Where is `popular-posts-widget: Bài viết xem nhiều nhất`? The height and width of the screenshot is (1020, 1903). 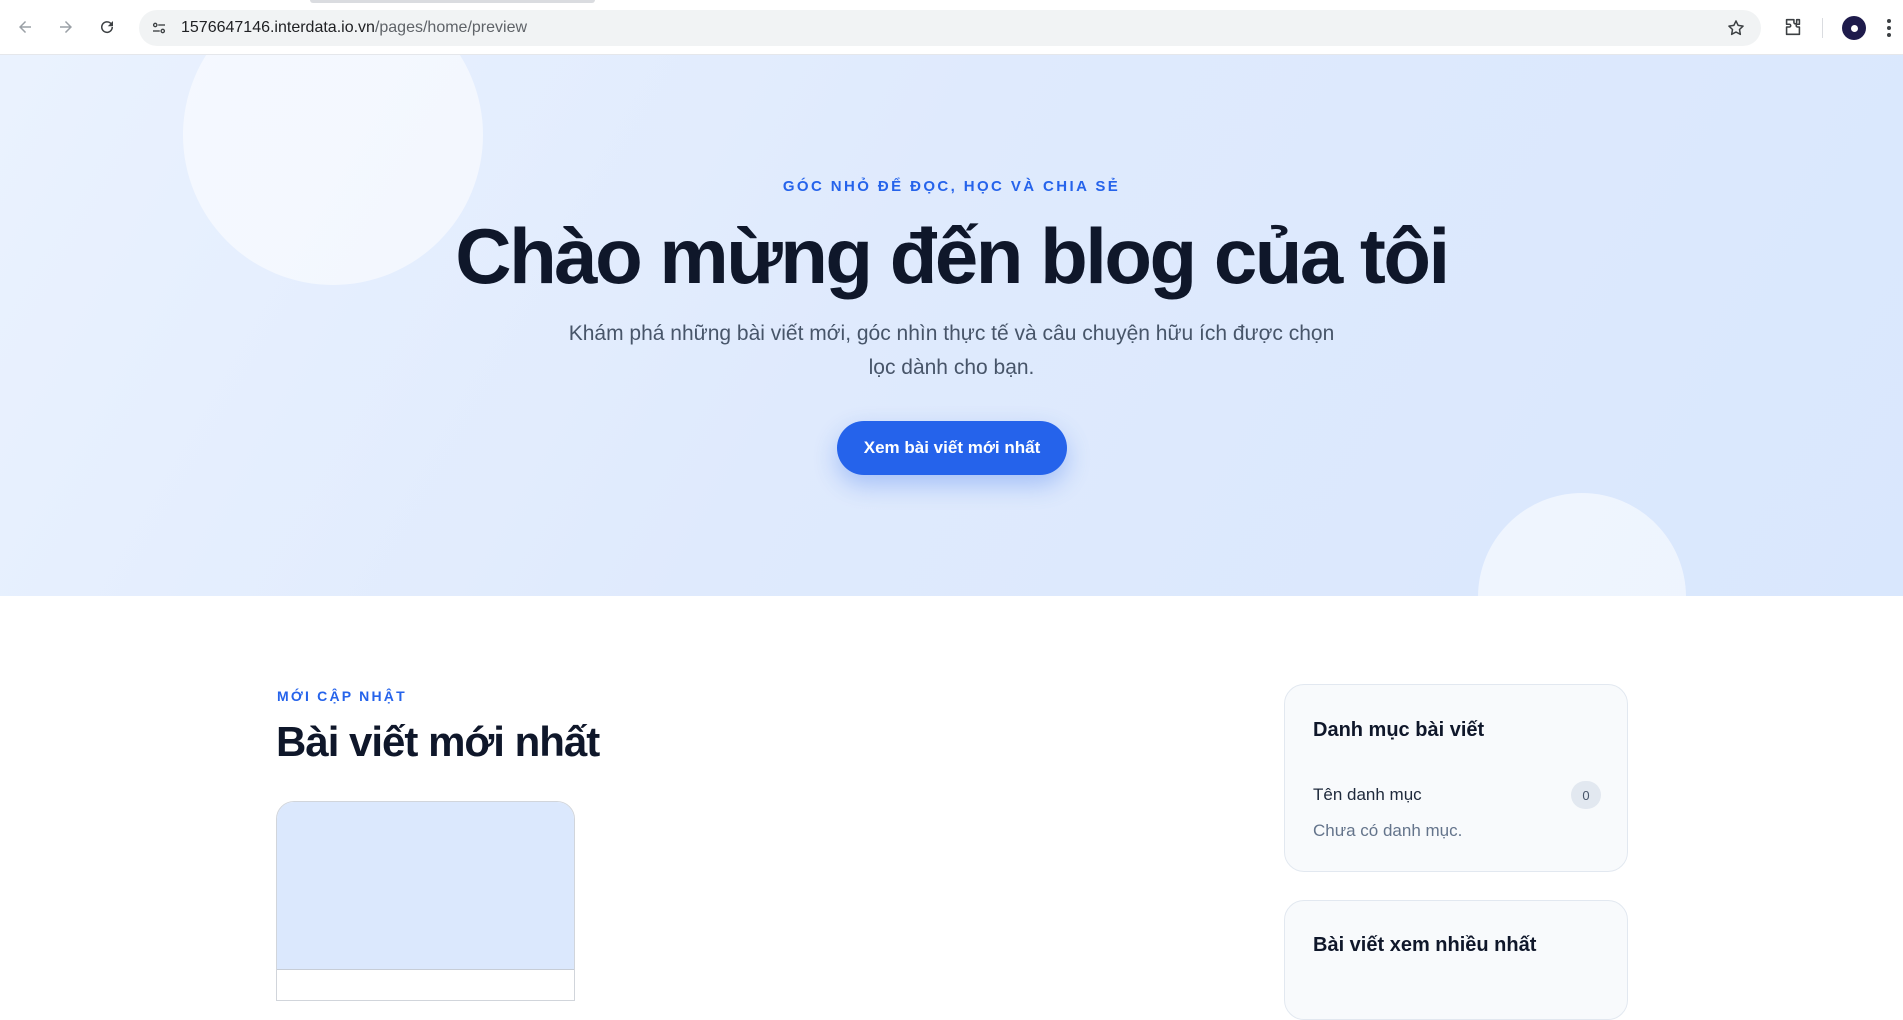
popular-posts-widget: Bài viết xem nhiều nhất is located at coordinates (1456, 960).